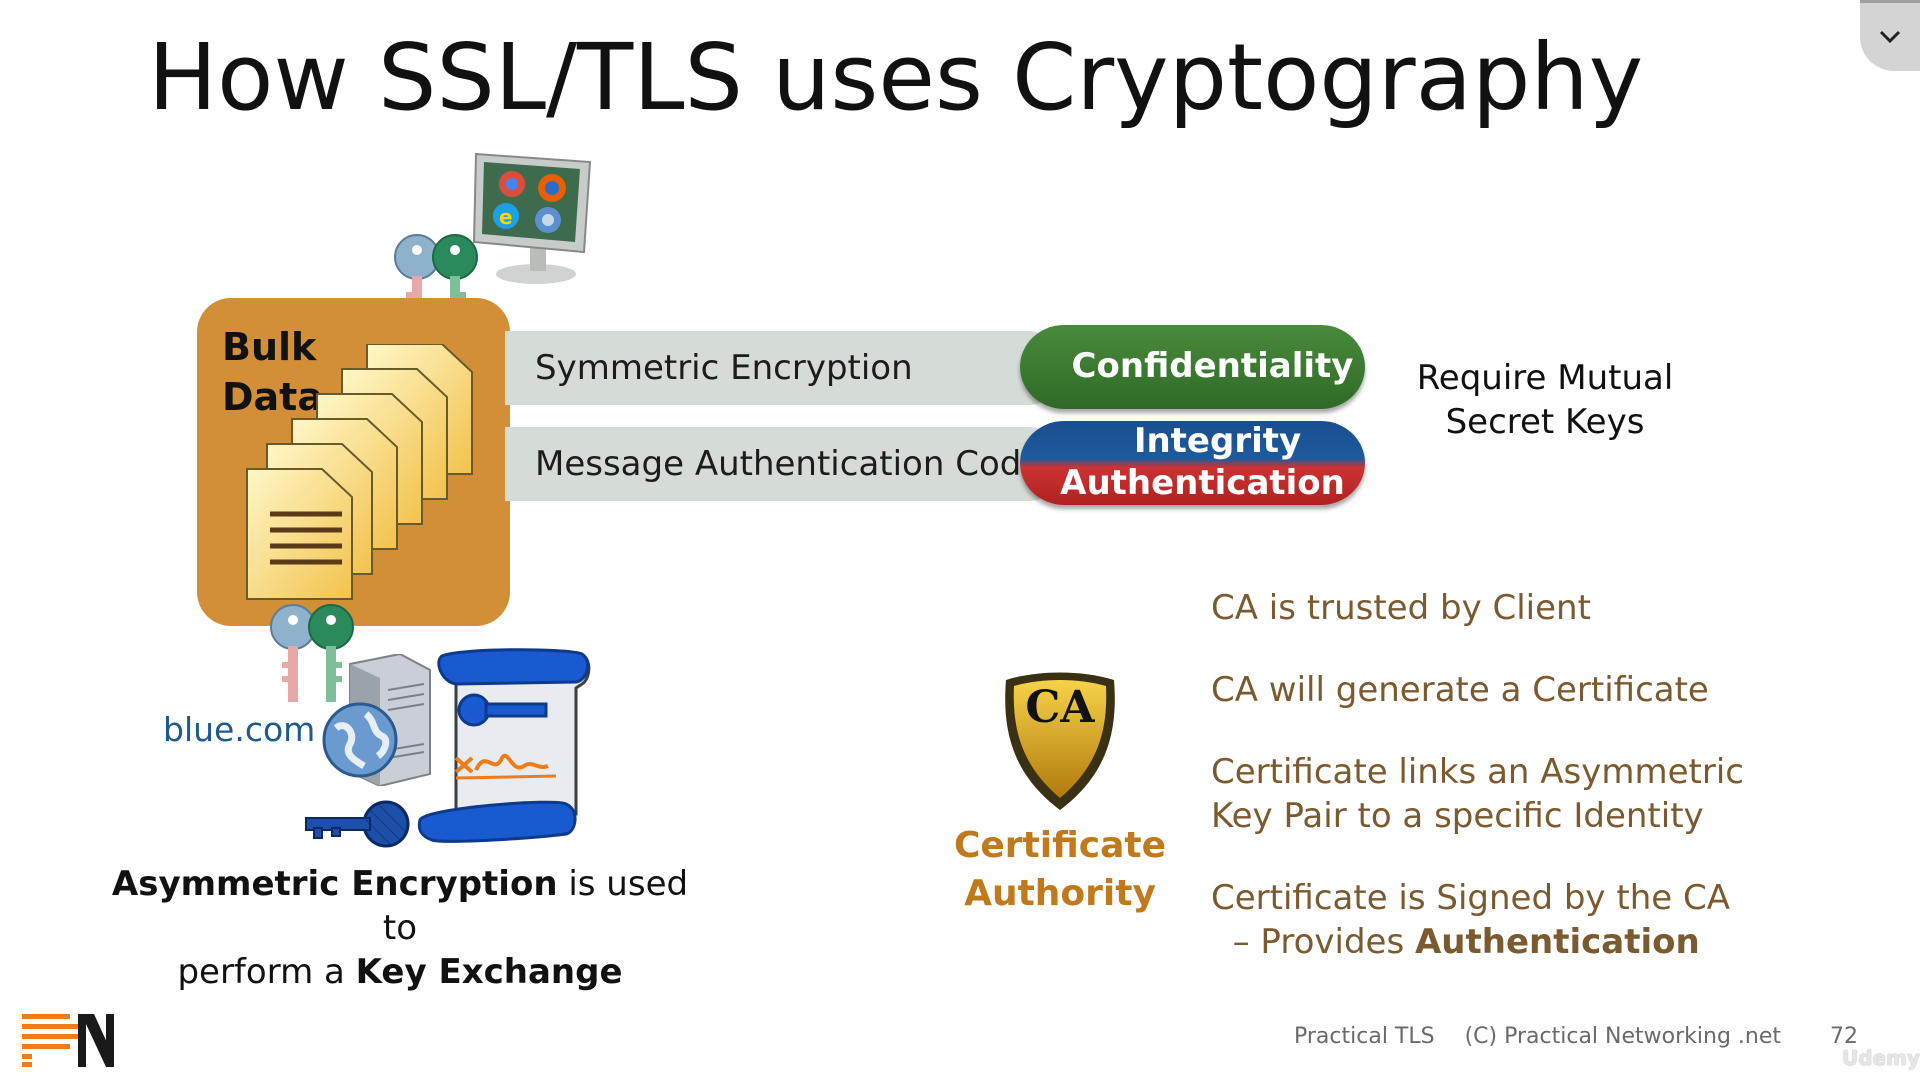 The width and height of the screenshot is (1920, 1080). What do you see at coordinates (1470, 898) in the screenshot?
I see `ca-point-signed-line1: Certificate is Signed by the CA` at bounding box center [1470, 898].